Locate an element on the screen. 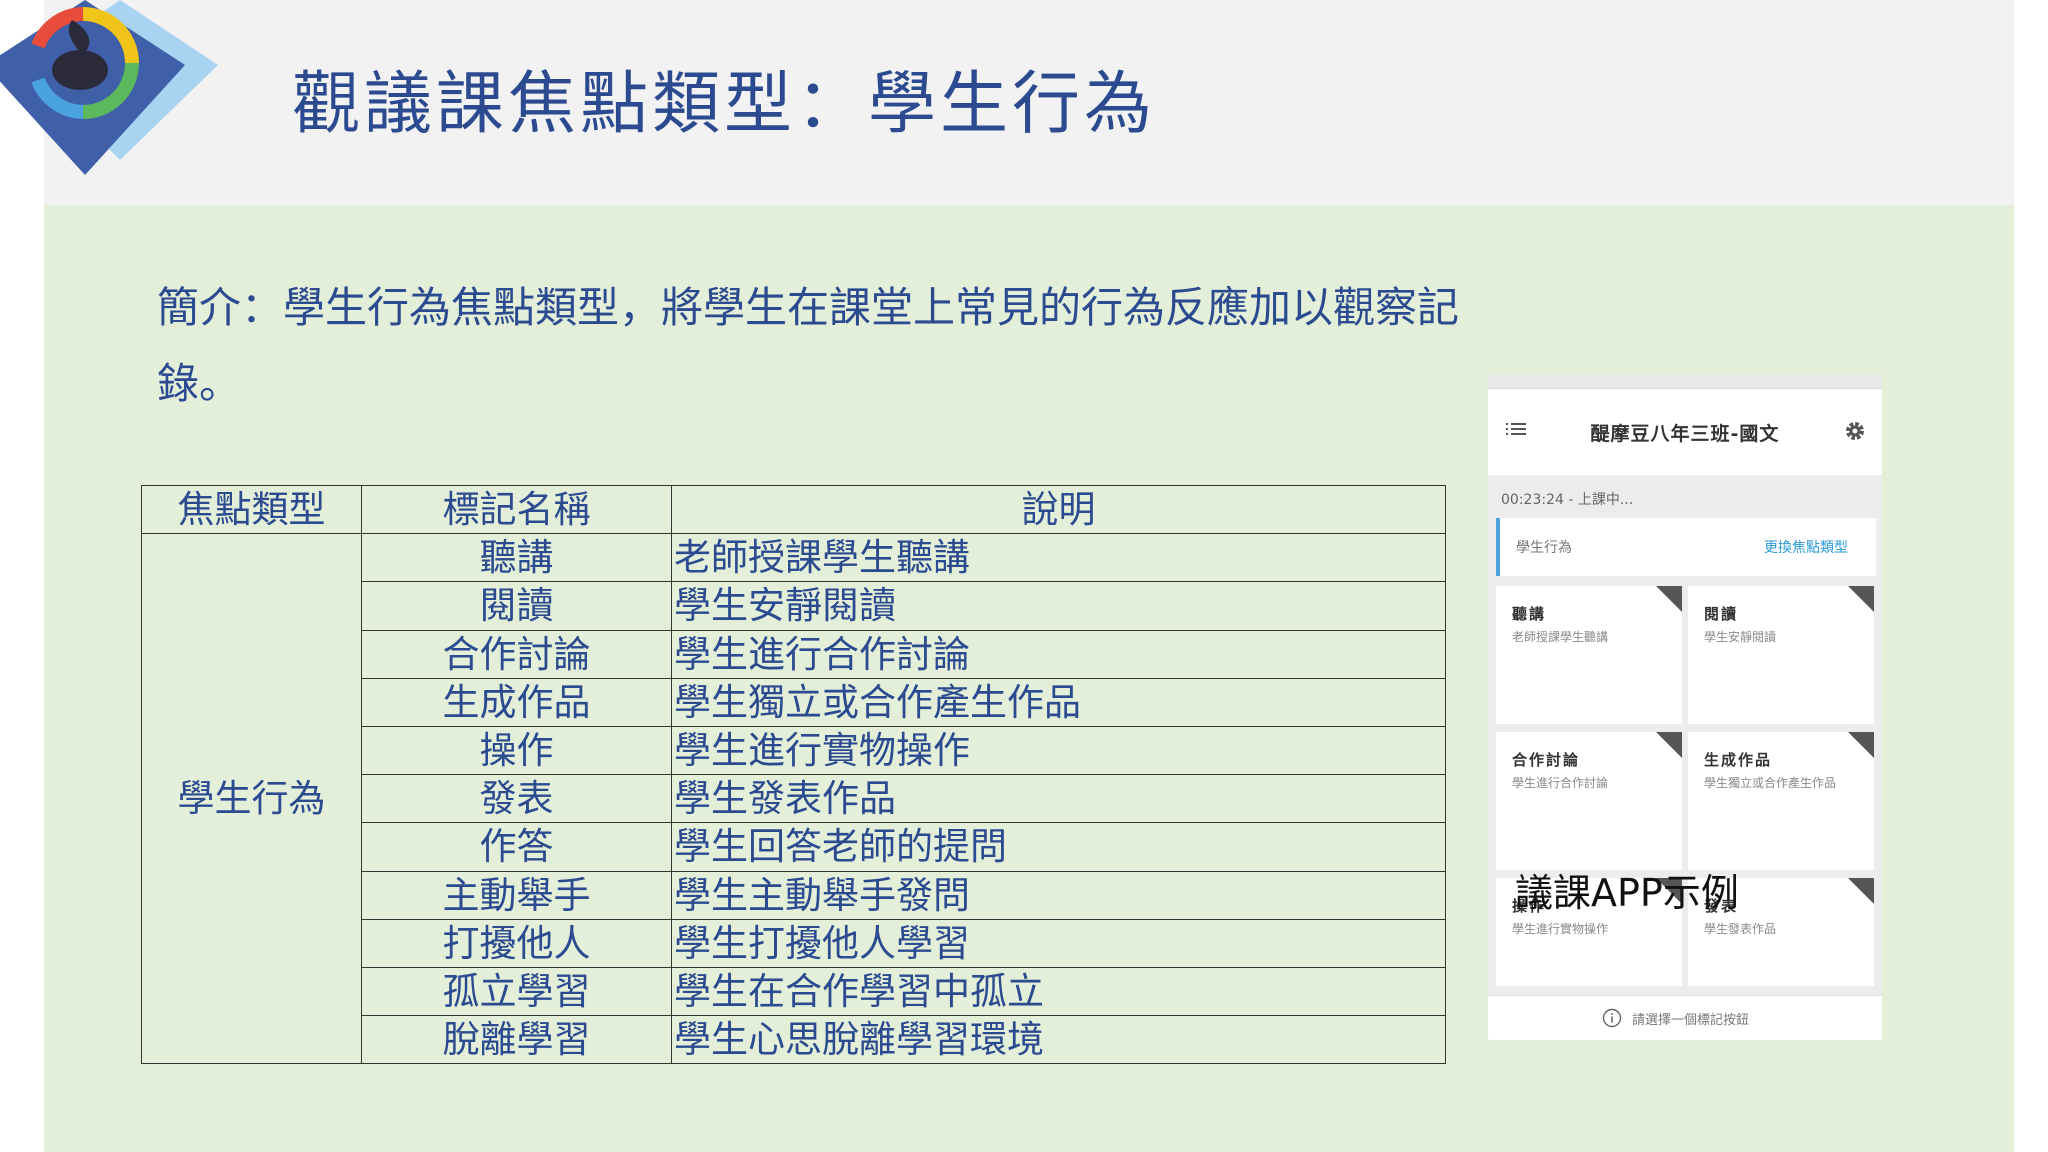 This screenshot has width=2048, height=1152. description-cell: 學生發表作品 is located at coordinates (1058, 799).